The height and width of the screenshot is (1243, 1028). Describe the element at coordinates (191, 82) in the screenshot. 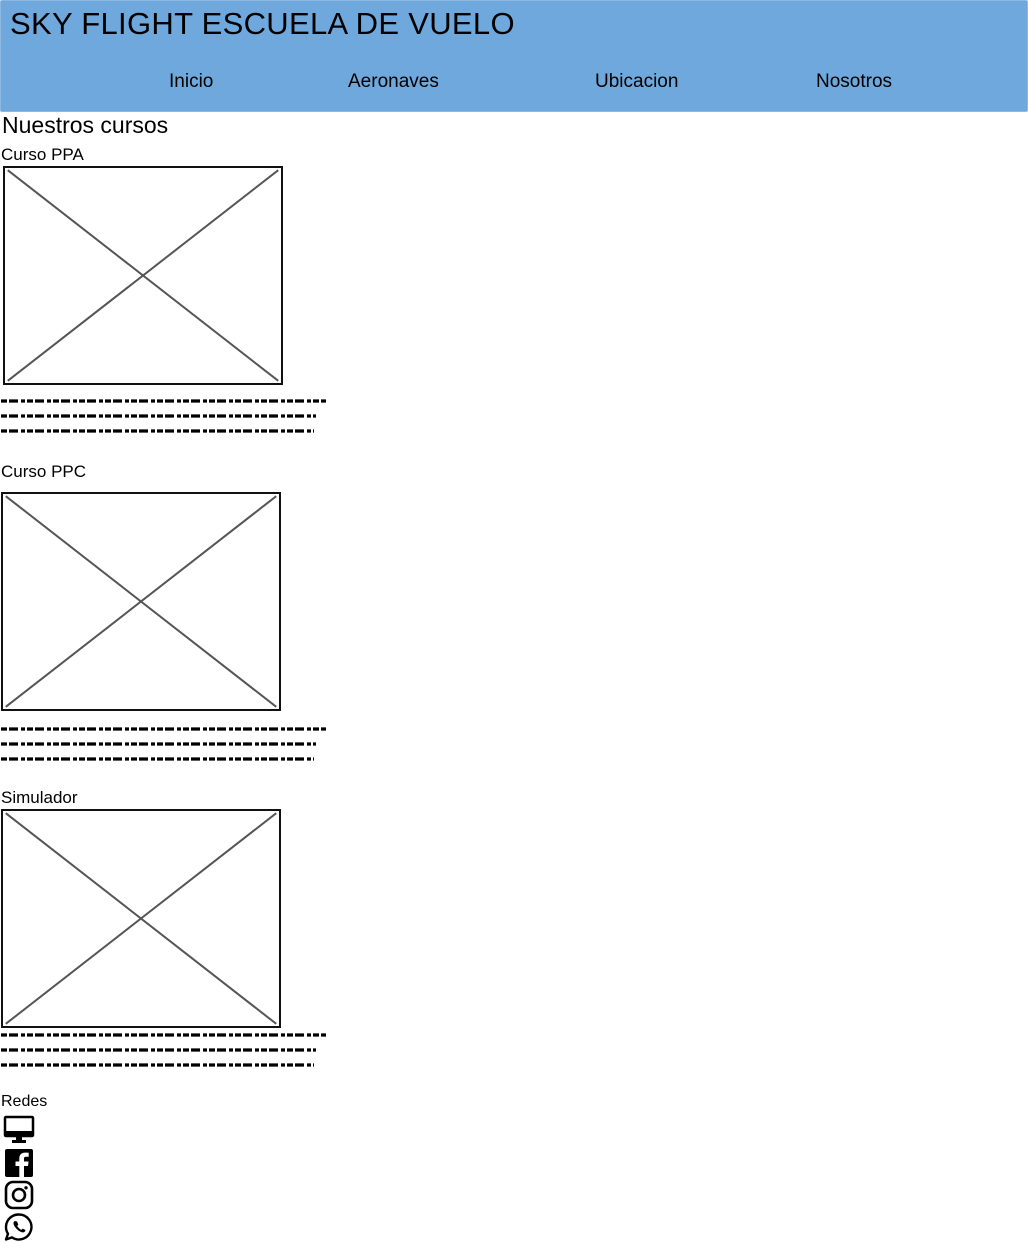

I see `nav-link-inicio: Inicio` at that location.